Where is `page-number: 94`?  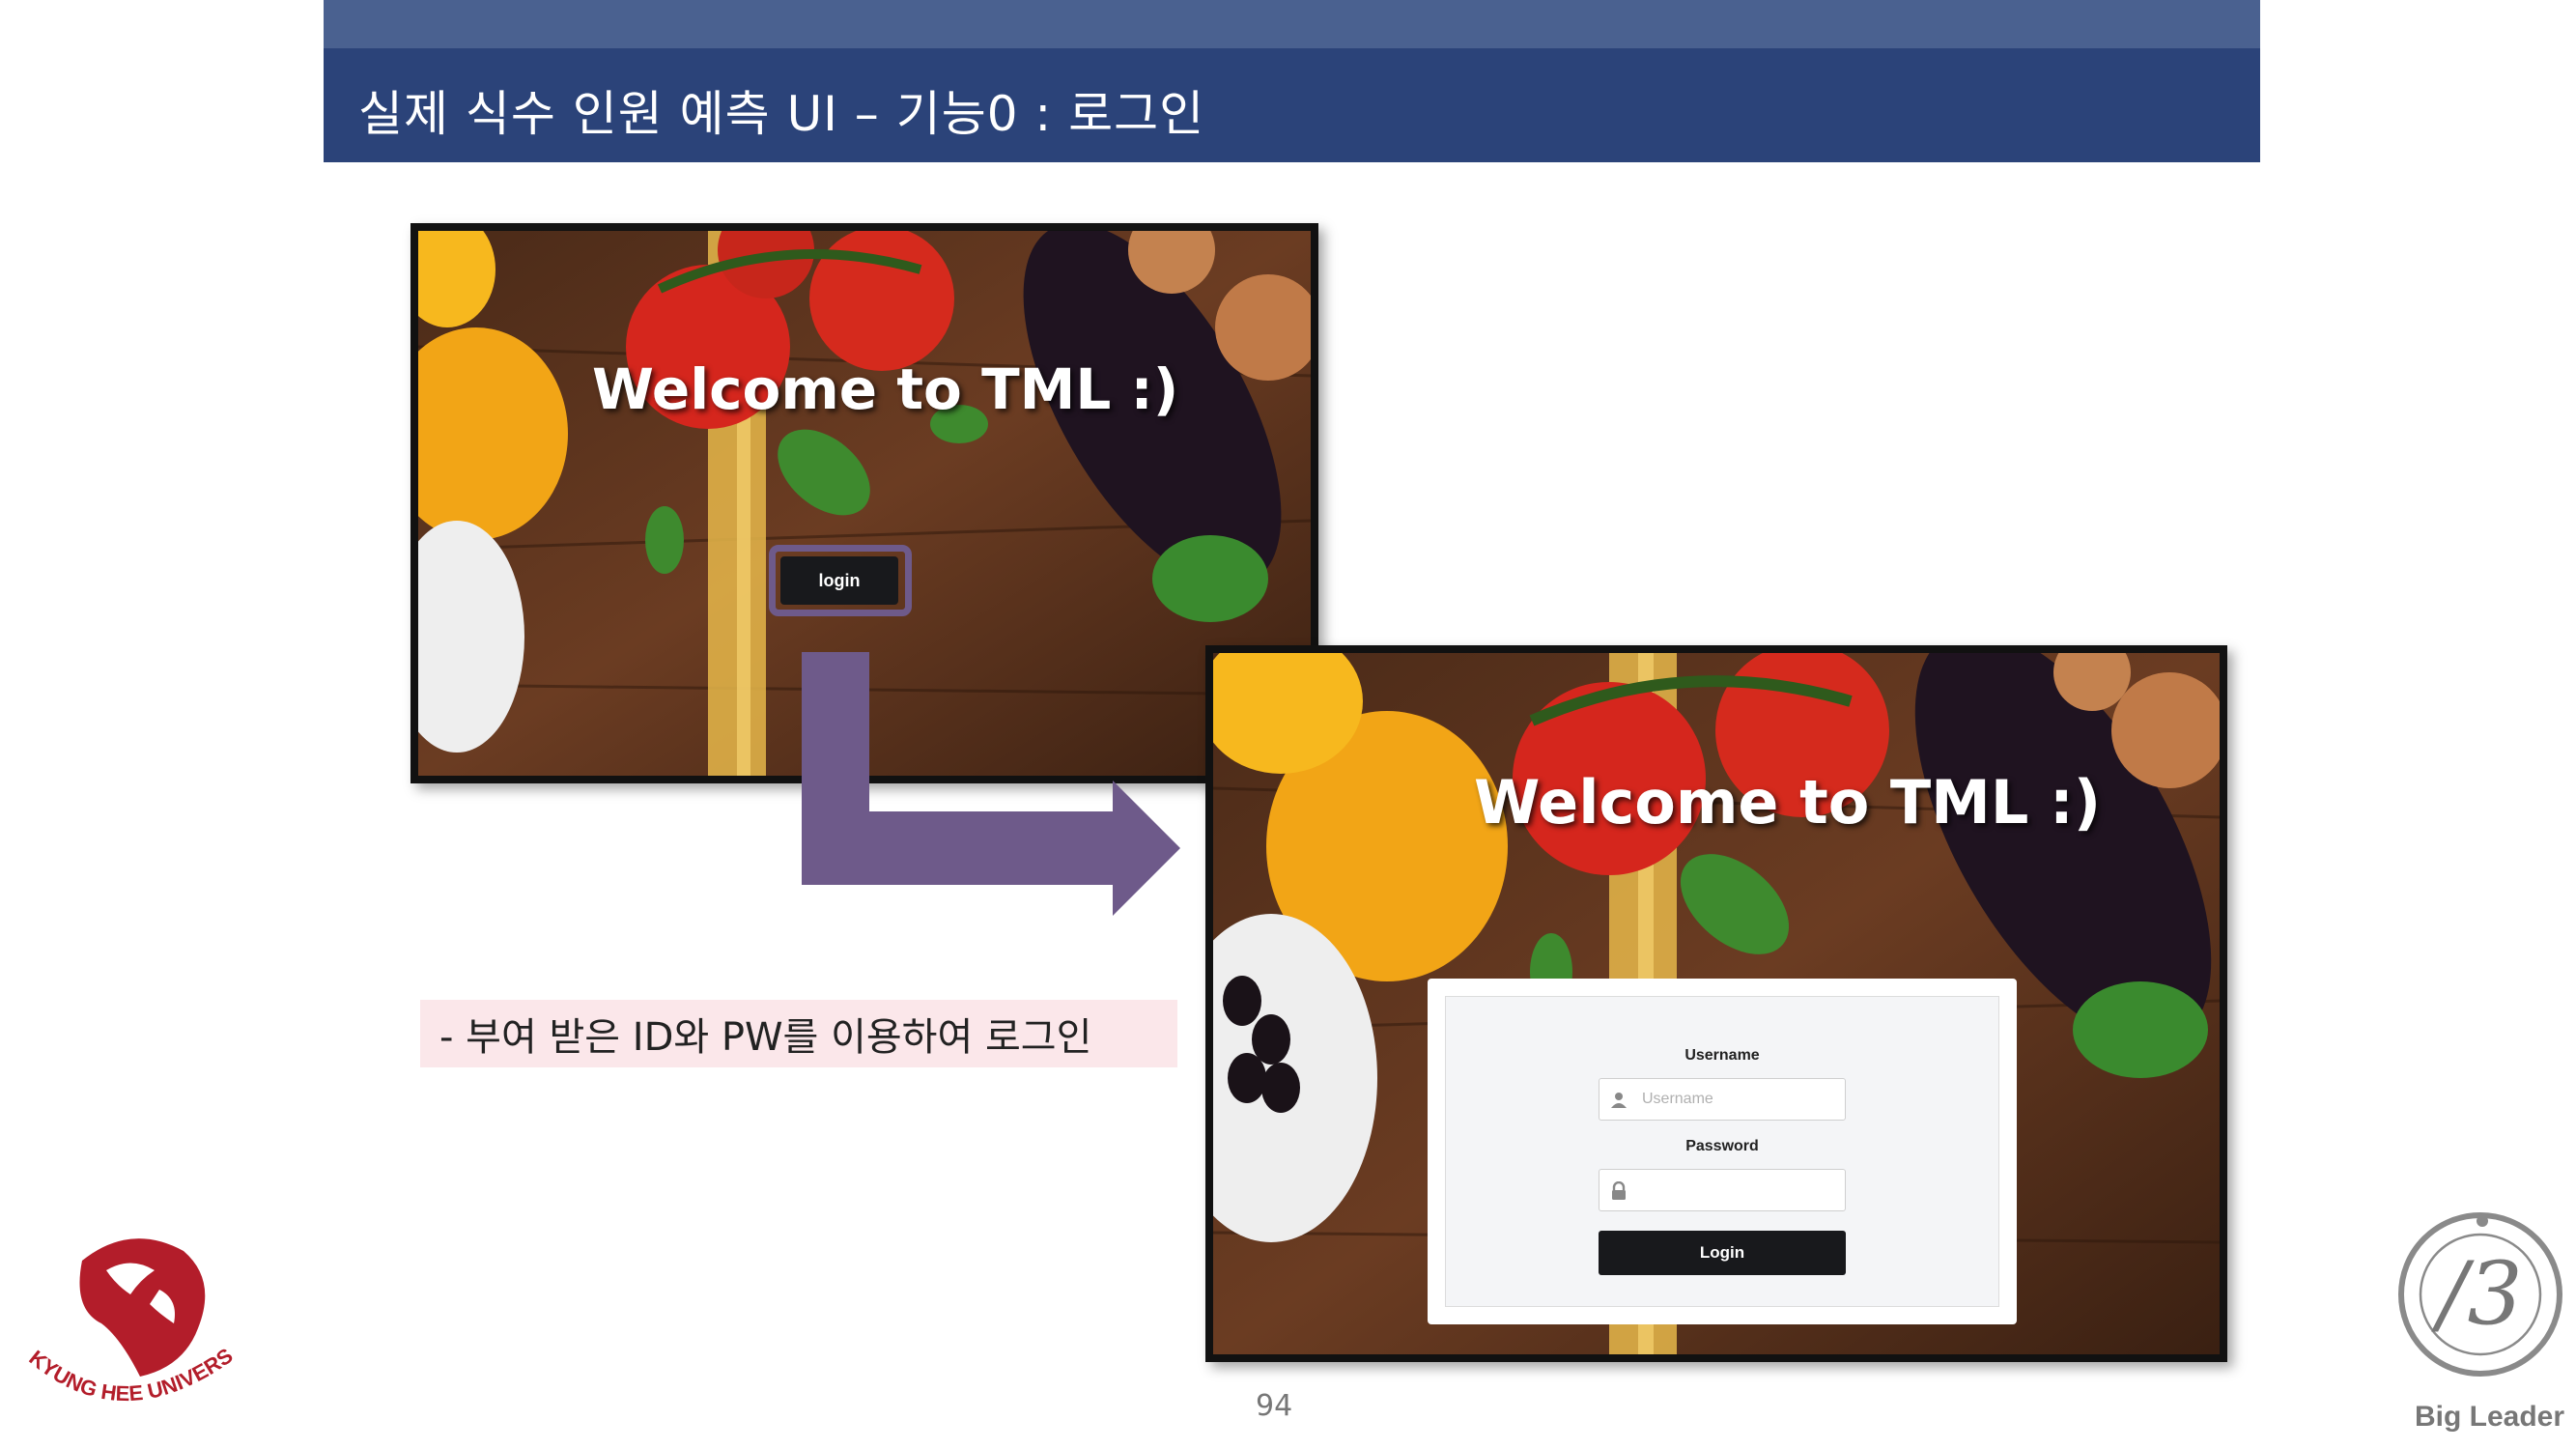
page-number: 94 is located at coordinates (1274, 1406).